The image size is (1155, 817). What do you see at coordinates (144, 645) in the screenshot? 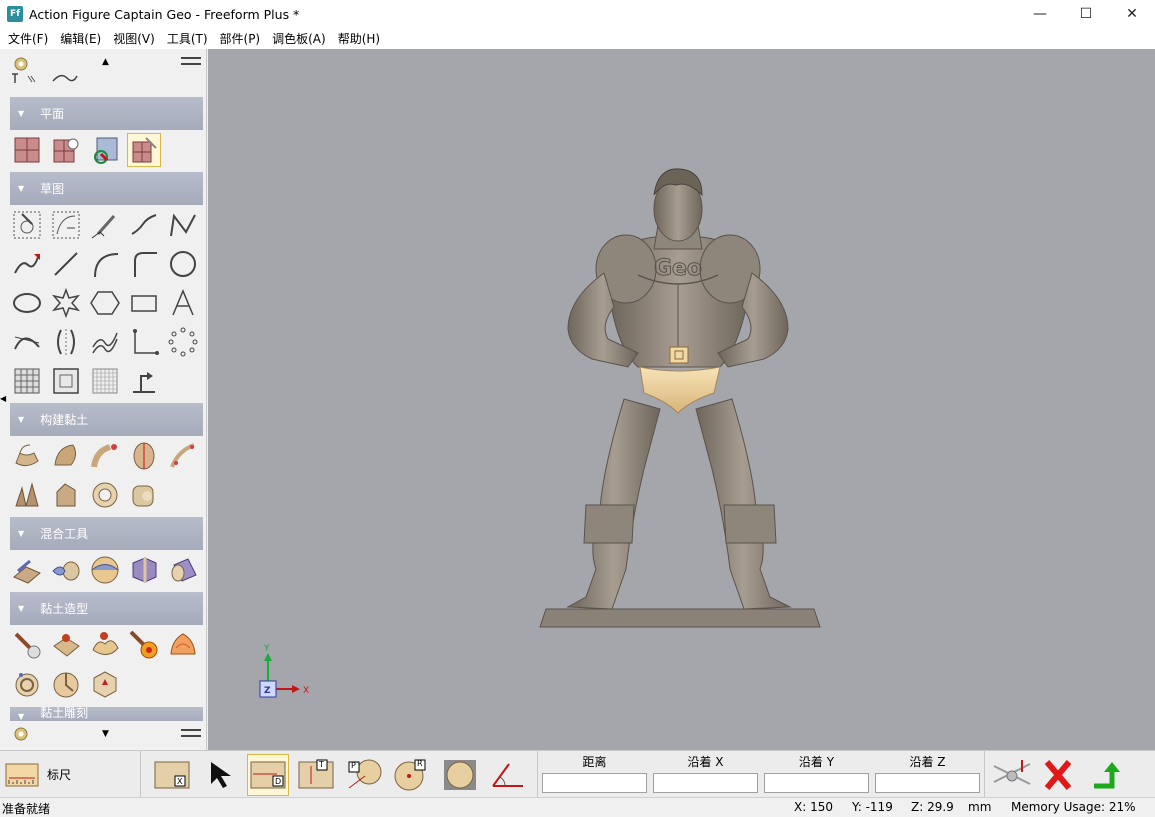
I see `paint-clay-icon` at bounding box center [144, 645].